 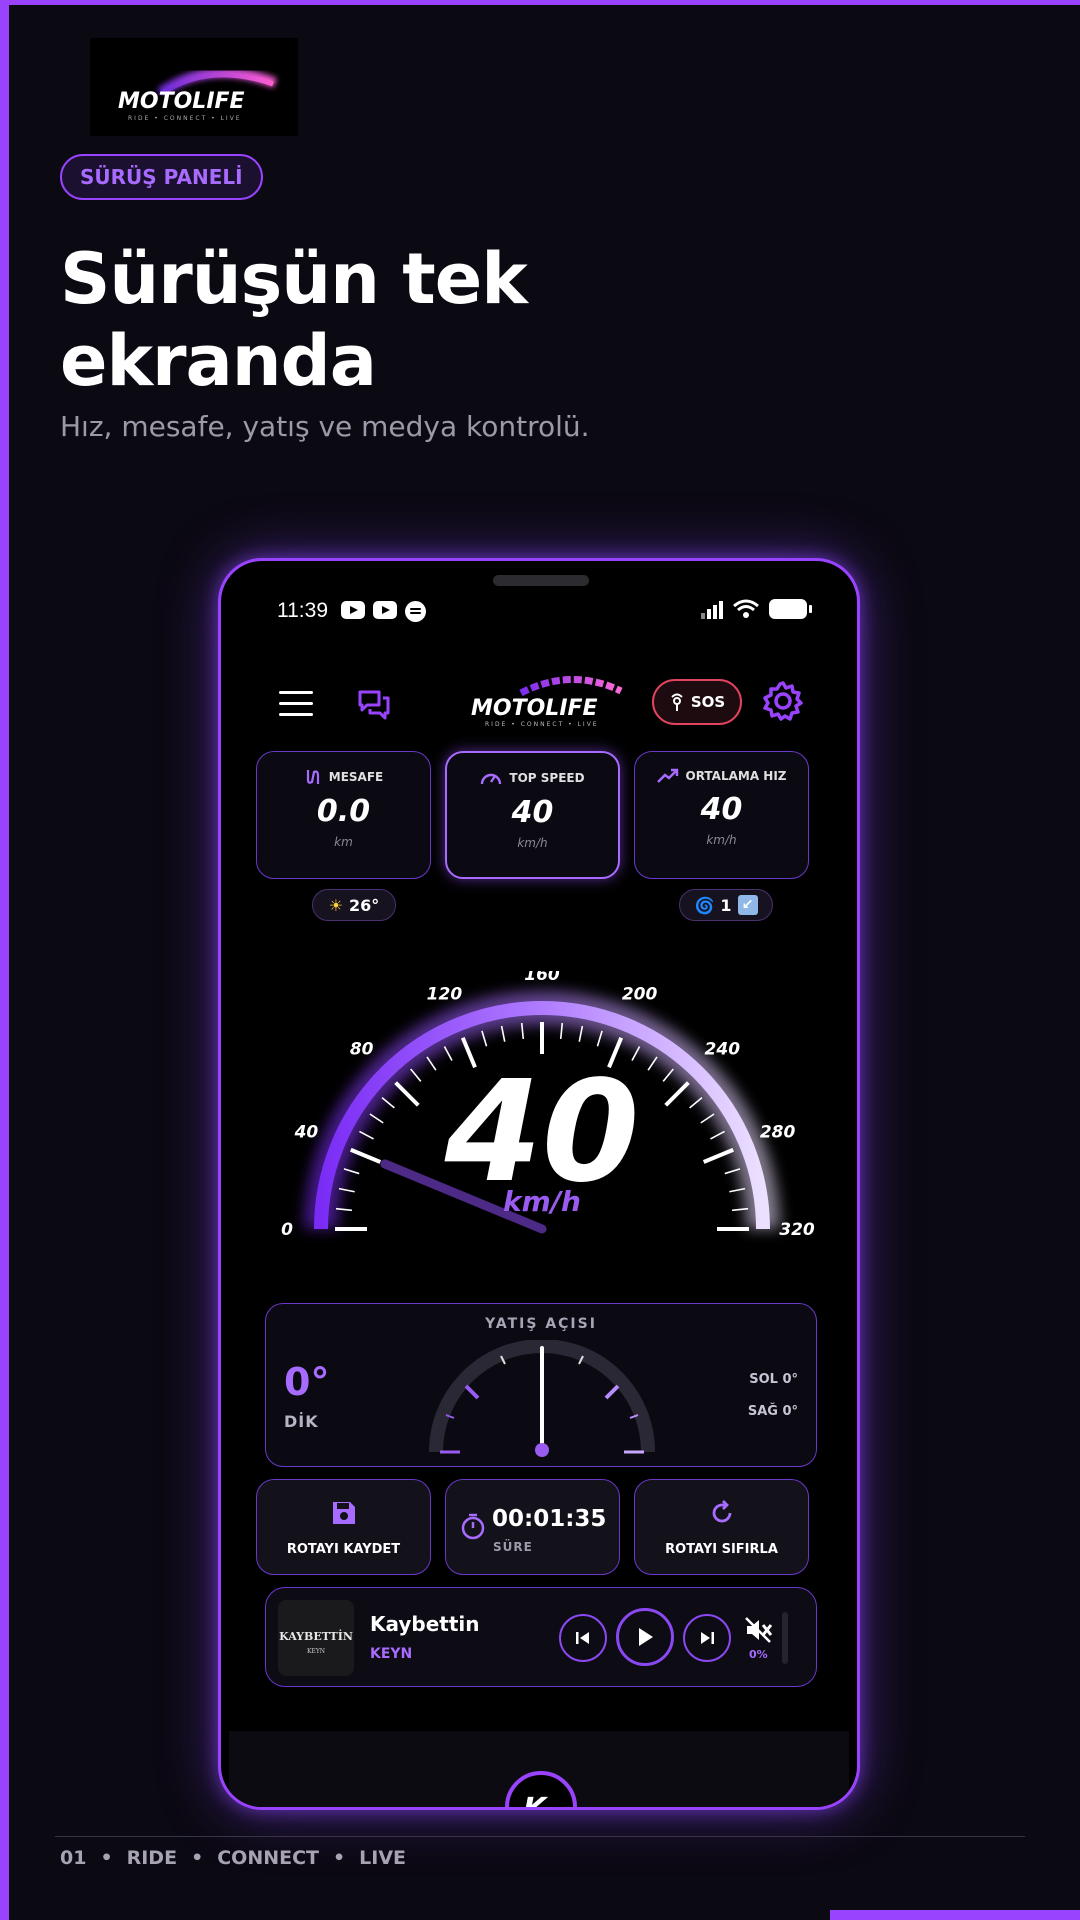 I want to click on lean-state: DİK, so click(x=301, y=1421).